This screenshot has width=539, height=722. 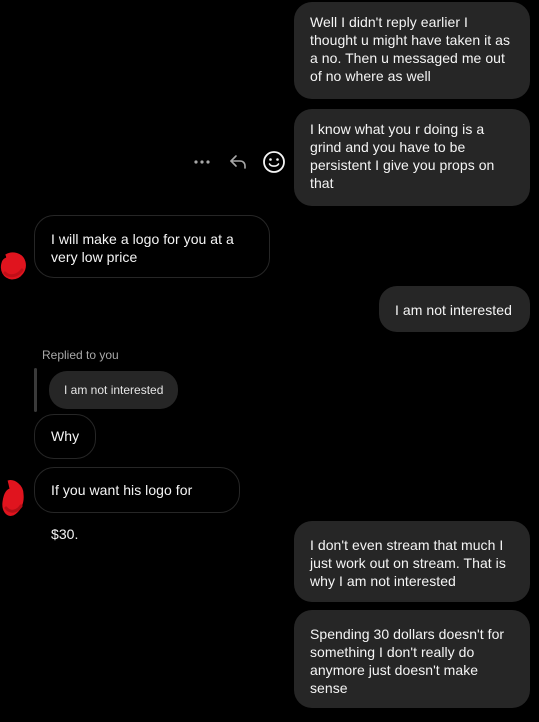 I want to click on reply-button, so click(x=238, y=162).